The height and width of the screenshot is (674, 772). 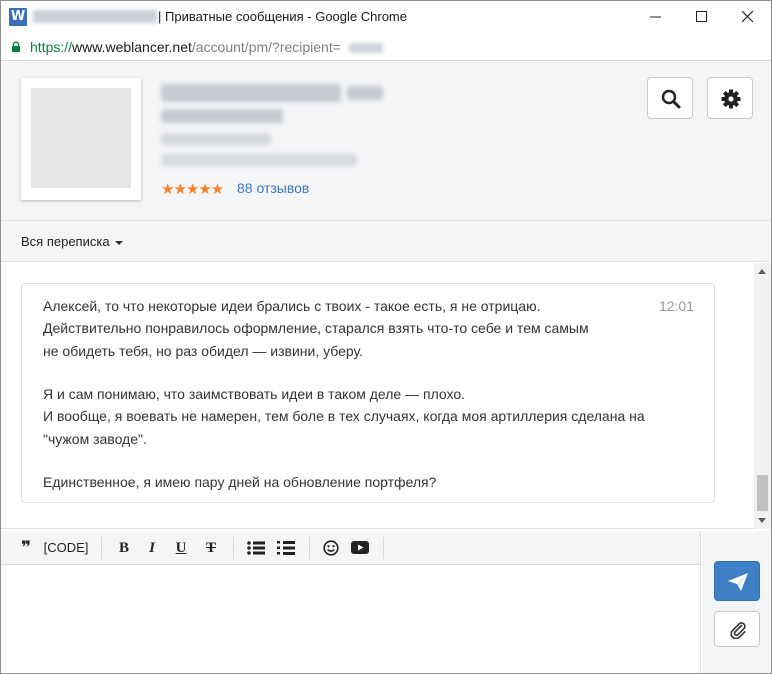 I want to click on avatar-frame, so click(x=81, y=139).